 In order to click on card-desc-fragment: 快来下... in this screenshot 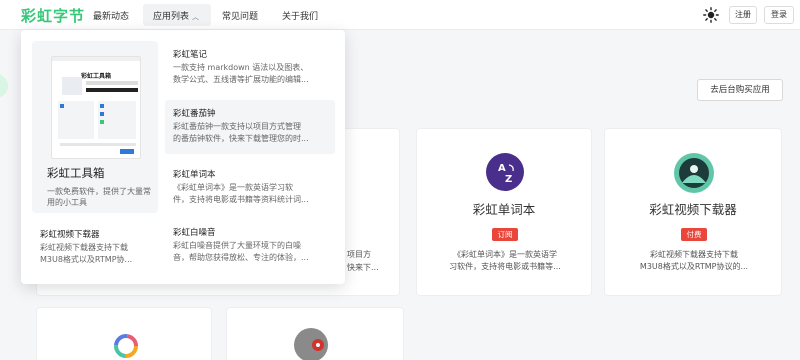, I will do `click(363, 267)`.